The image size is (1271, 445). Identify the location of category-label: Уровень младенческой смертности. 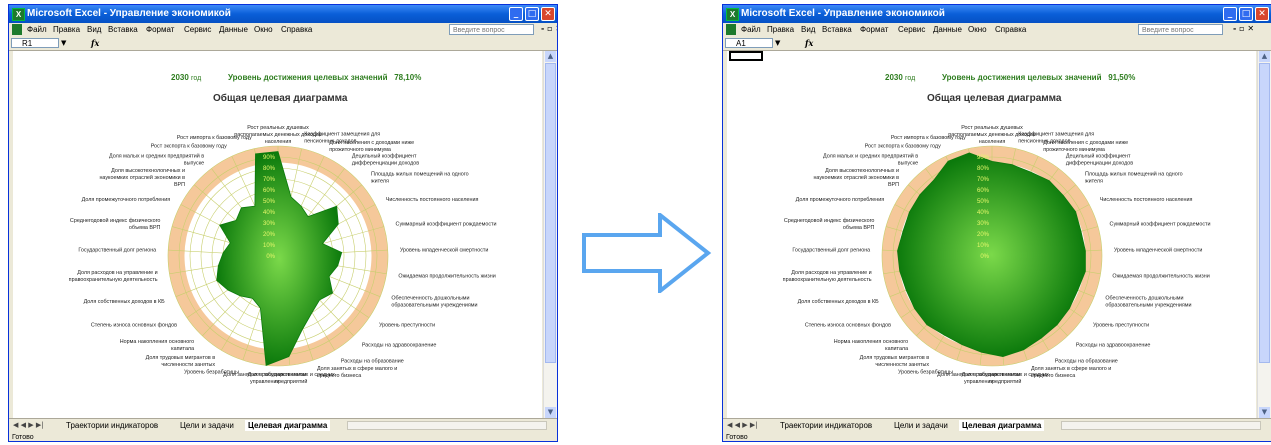
(444, 249).